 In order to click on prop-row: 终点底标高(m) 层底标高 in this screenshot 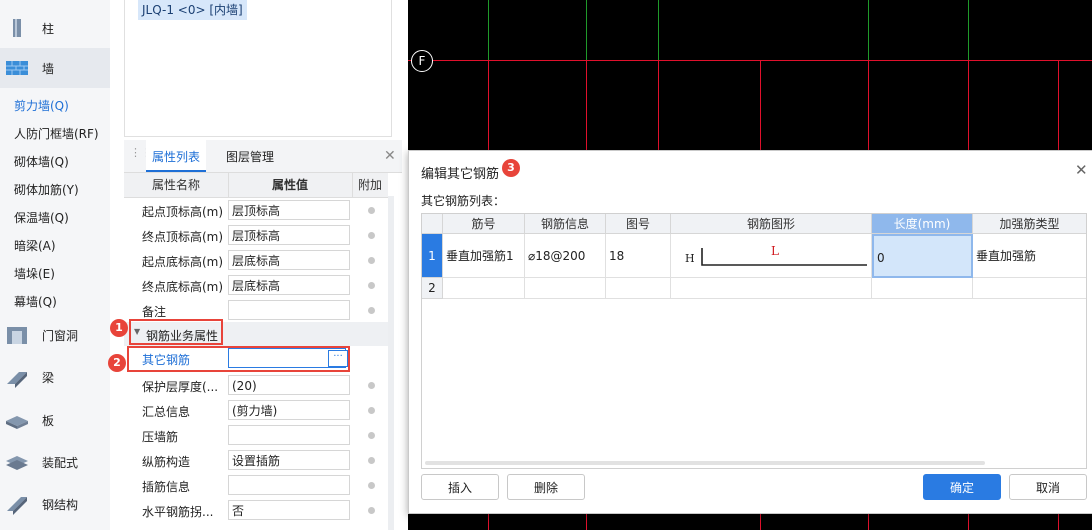, I will do `click(256, 286)`.